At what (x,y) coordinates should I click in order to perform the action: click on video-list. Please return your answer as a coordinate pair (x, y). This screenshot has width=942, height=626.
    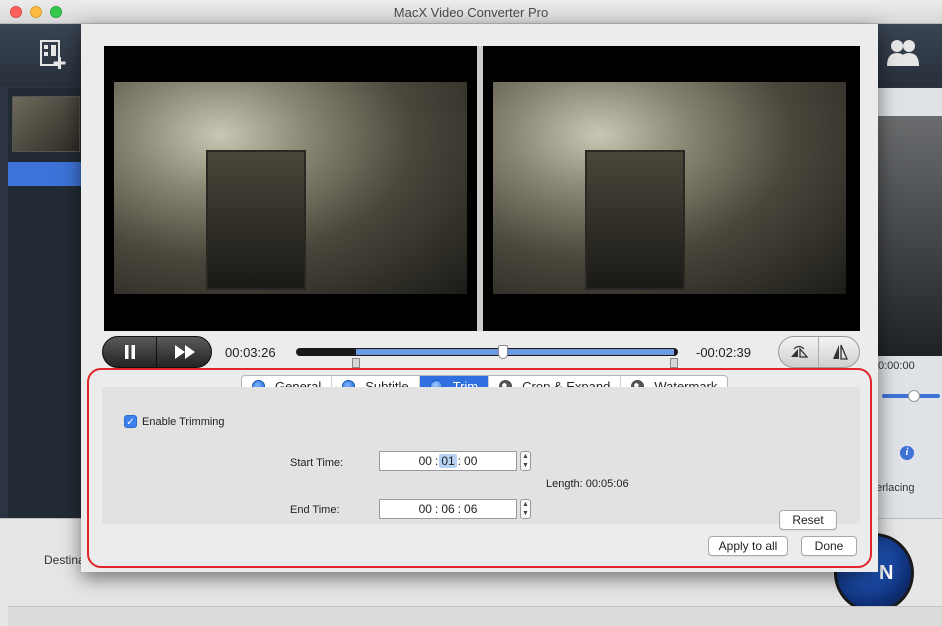
    Looking at the image, I should click on (46, 303).